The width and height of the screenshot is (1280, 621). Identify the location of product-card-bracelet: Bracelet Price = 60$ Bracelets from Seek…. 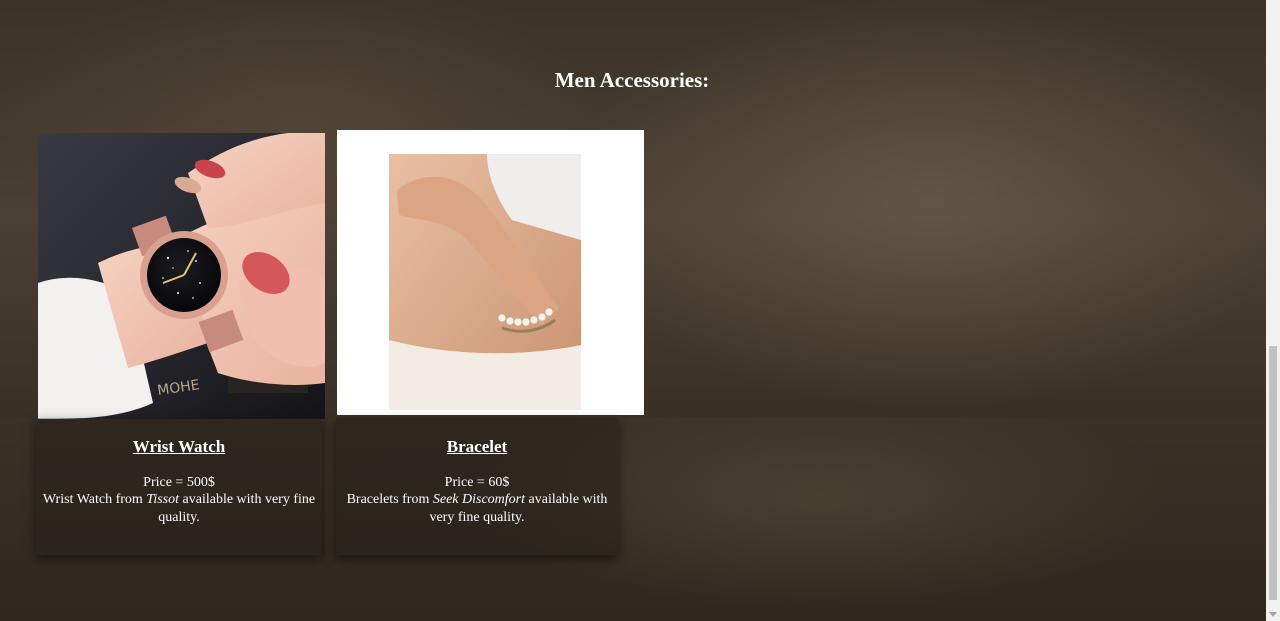
(477, 486).